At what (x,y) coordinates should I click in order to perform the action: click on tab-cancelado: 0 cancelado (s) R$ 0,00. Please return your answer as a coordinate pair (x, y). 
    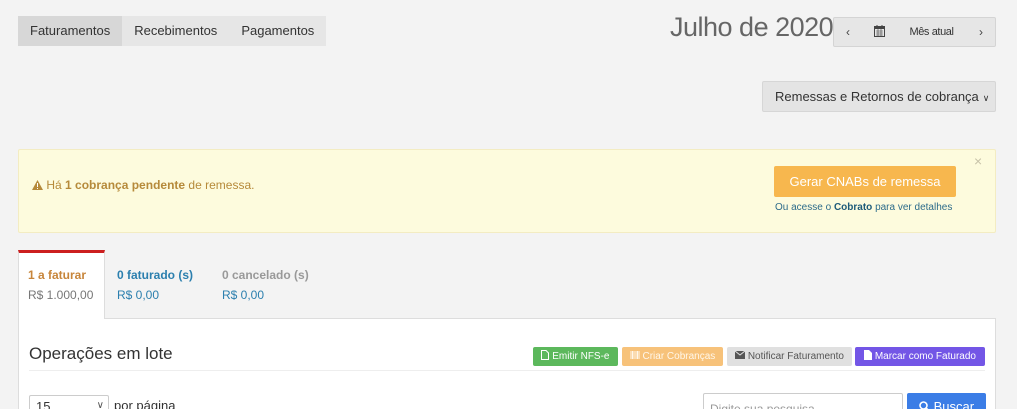
    Looking at the image, I should click on (277, 284).